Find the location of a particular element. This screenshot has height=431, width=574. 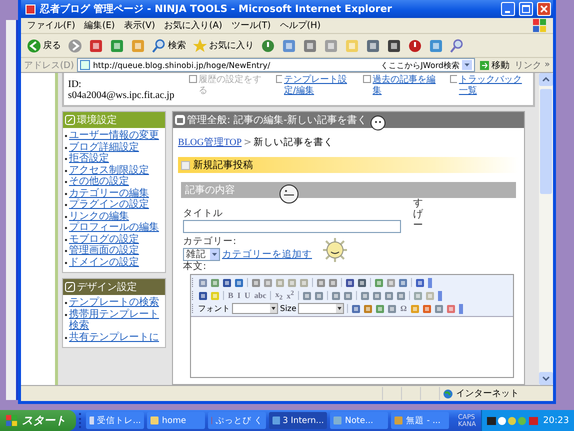

category-select: 雑記 is located at coordinates (201, 254).